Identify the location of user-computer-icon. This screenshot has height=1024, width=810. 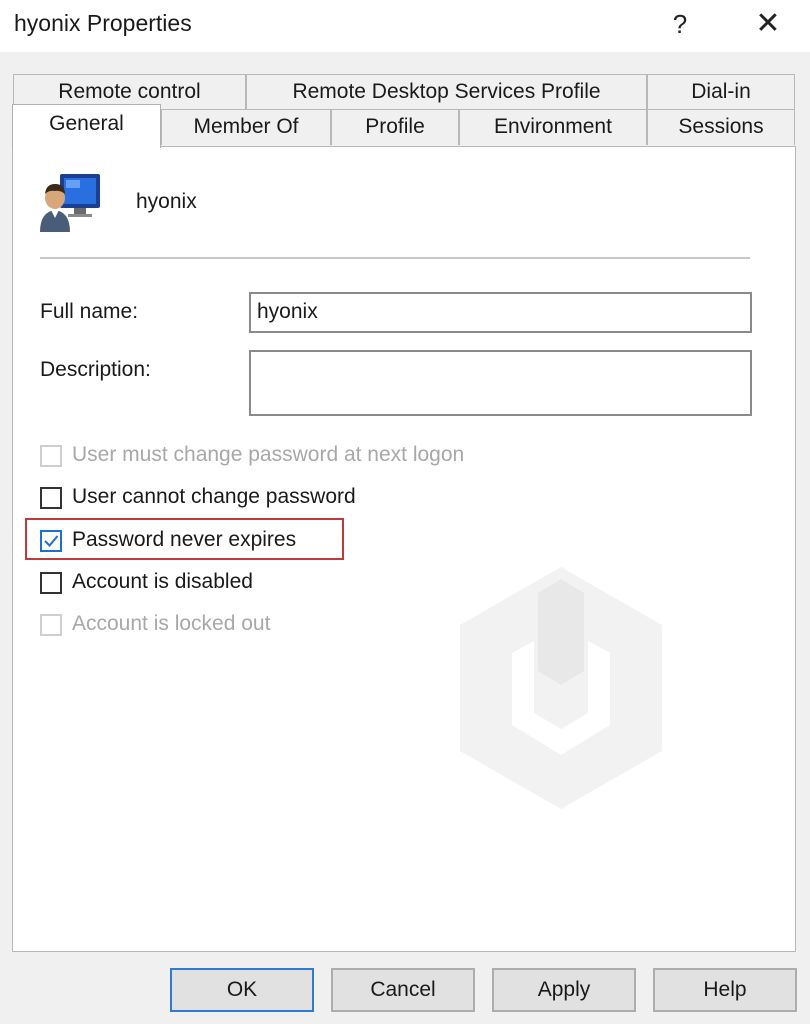
(70, 203).